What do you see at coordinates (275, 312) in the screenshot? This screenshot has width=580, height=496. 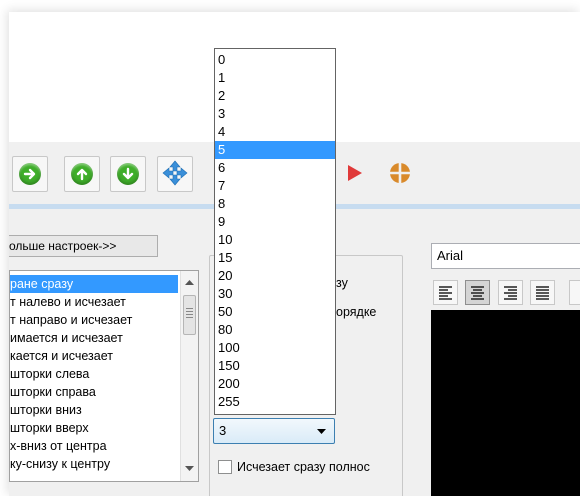 I see `dropdown-option: 50` at bounding box center [275, 312].